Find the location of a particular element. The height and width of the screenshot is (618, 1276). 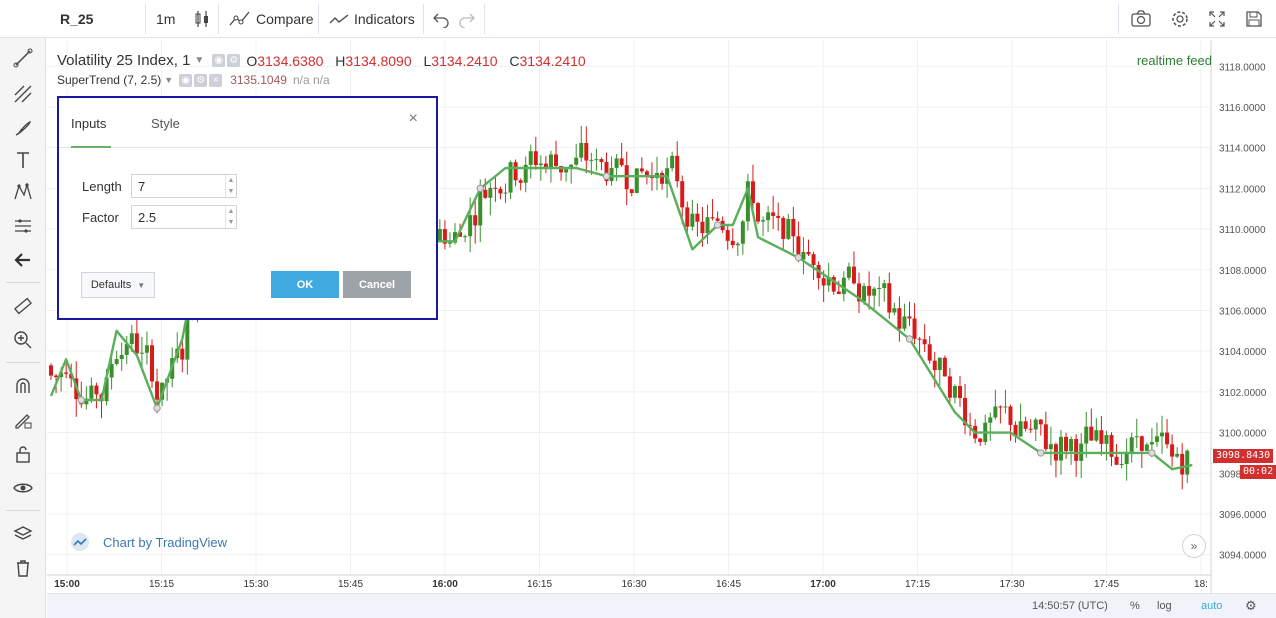

cloud-icon is located at coordinates (80, 542).